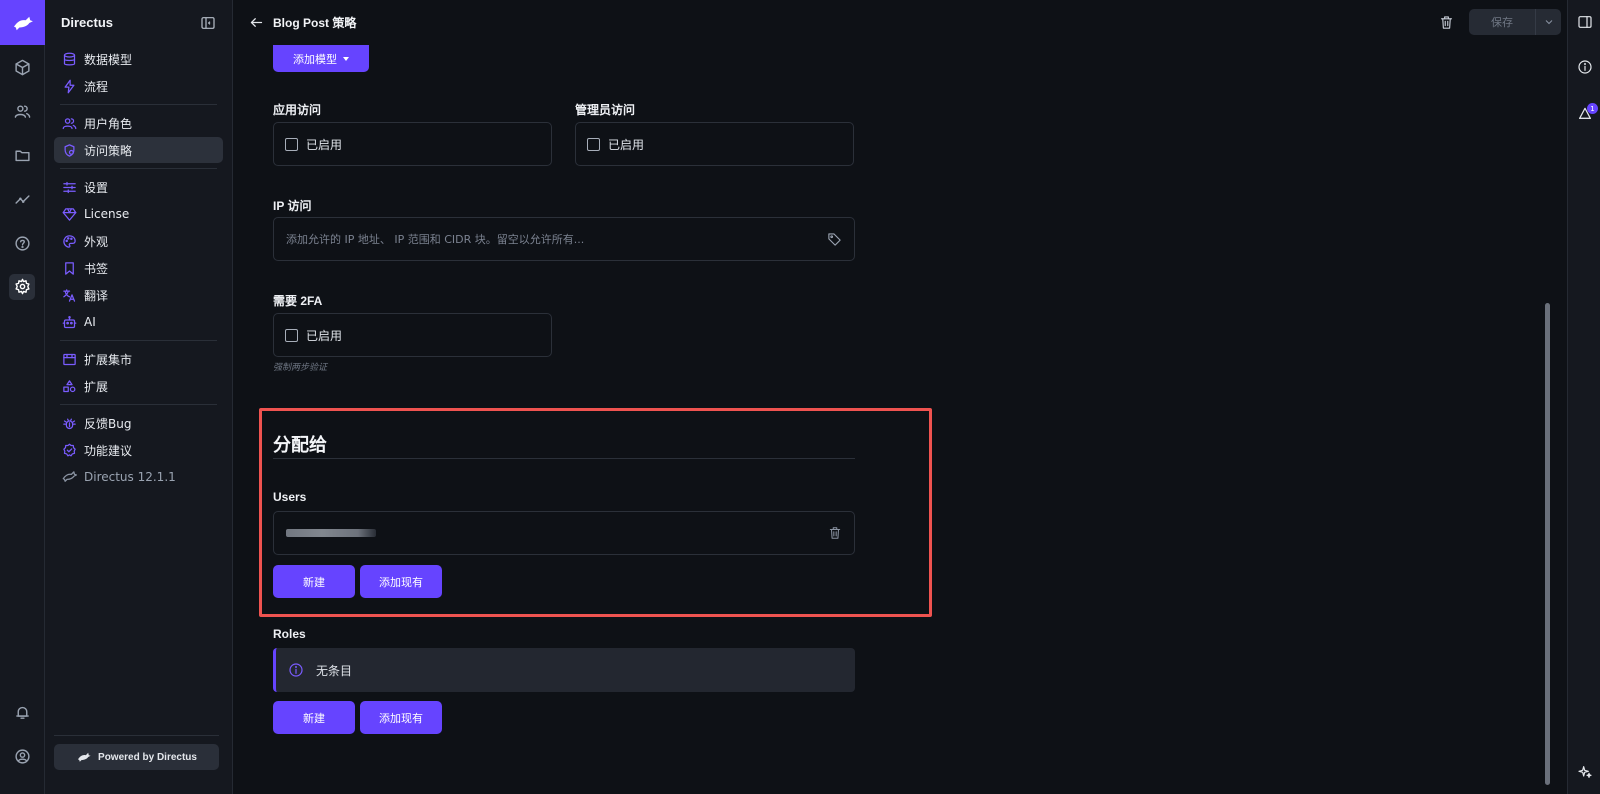  What do you see at coordinates (96, 86) in the screenshot?
I see `nav-item-label: 流程` at bounding box center [96, 86].